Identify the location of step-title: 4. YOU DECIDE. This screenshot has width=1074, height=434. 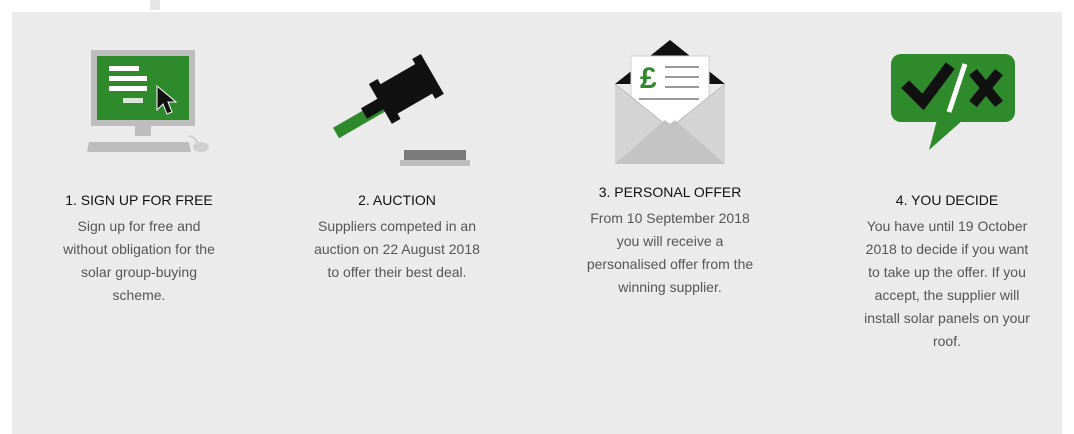
(947, 200).